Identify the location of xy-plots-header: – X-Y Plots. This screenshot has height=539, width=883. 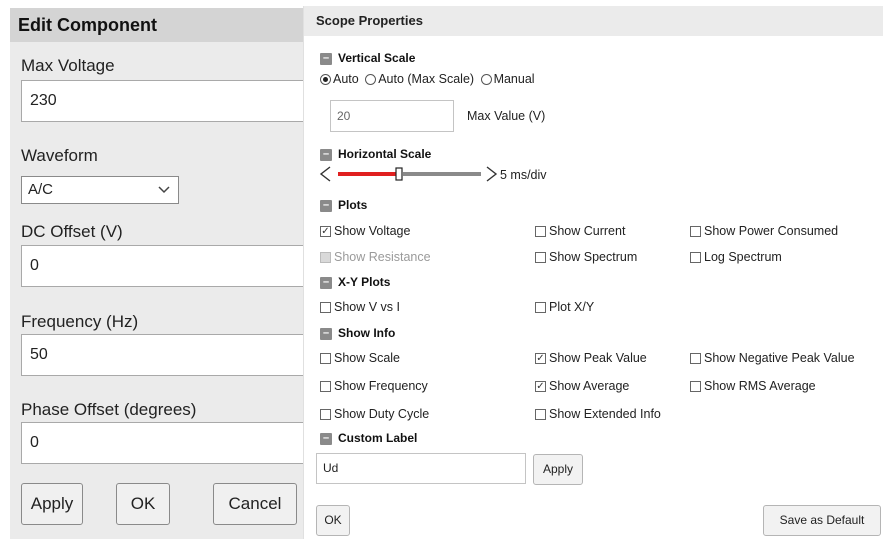
(355, 282).